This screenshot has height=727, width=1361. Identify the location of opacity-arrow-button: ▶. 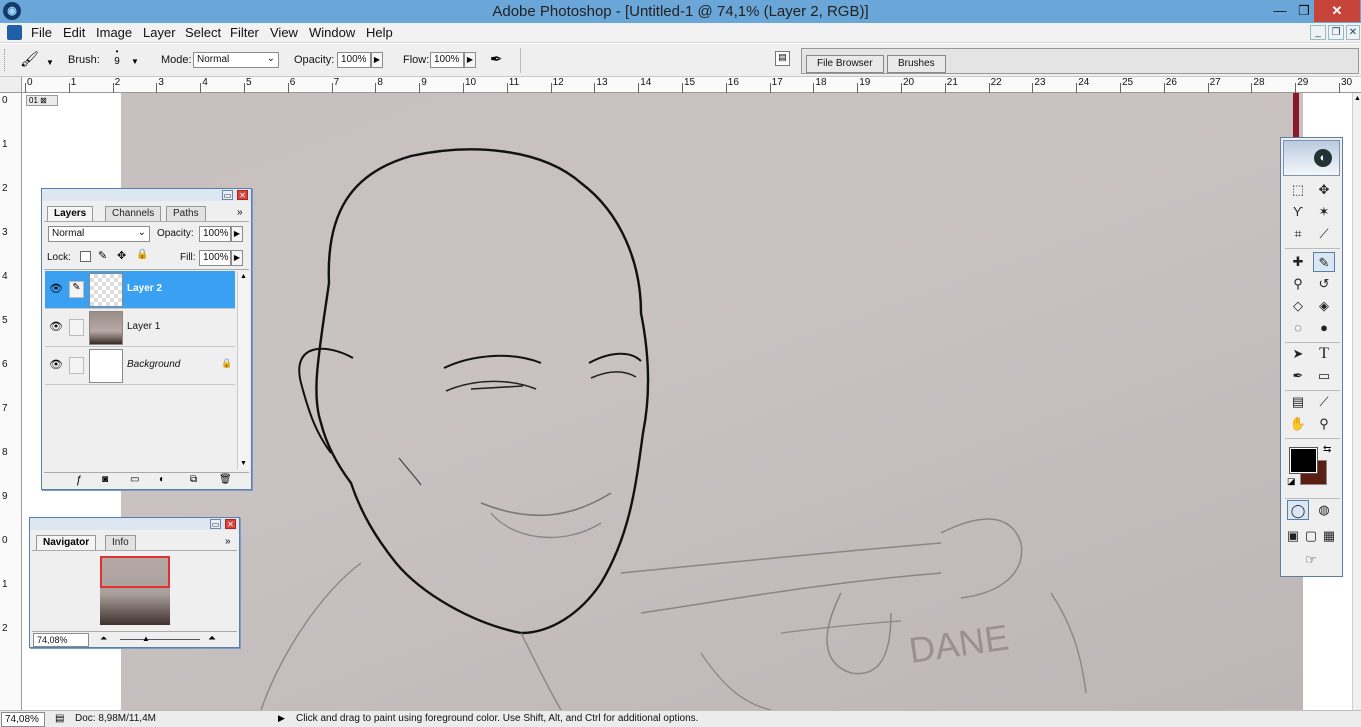
(377, 60).